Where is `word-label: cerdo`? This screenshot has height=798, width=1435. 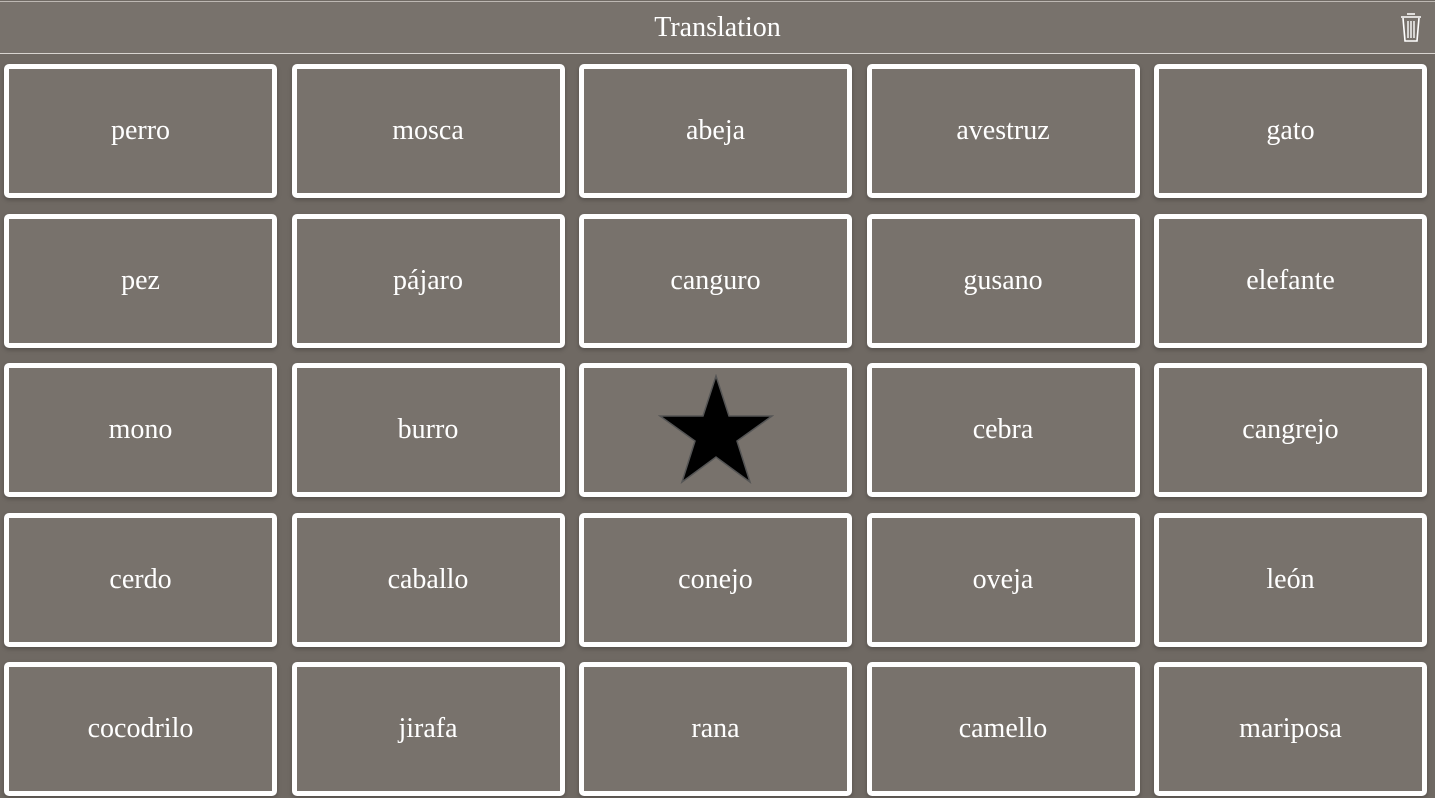 word-label: cerdo is located at coordinates (140, 579).